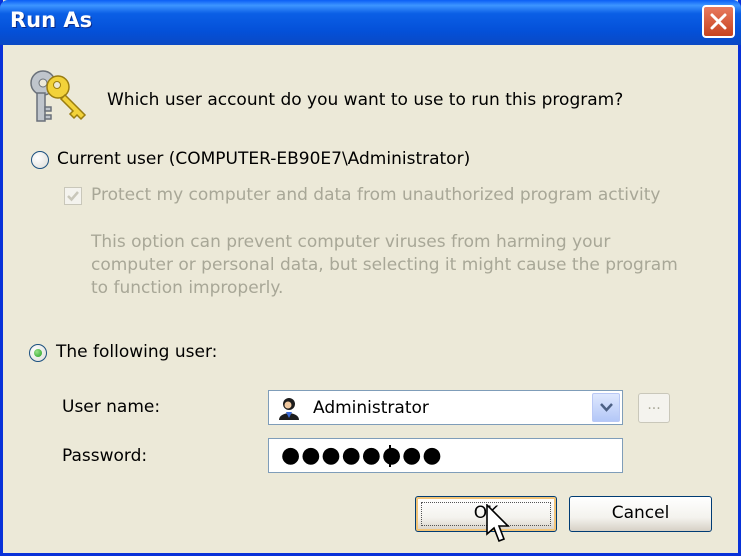 Image resolution: width=741 pixels, height=556 pixels. What do you see at coordinates (390, 456) in the screenshot?
I see `text-caret` at bounding box center [390, 456].